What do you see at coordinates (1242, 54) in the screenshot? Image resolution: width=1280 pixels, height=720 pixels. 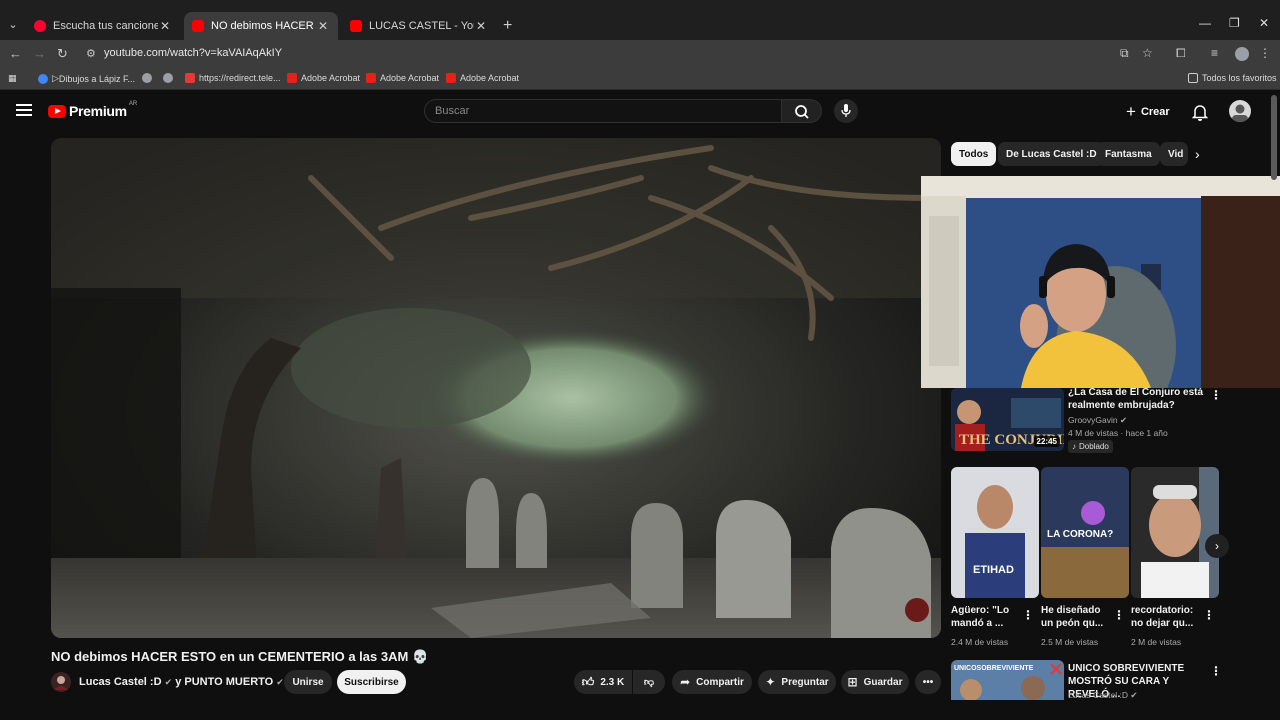 I see `browser-profile-avatar` at bounding box center [1242, 54].